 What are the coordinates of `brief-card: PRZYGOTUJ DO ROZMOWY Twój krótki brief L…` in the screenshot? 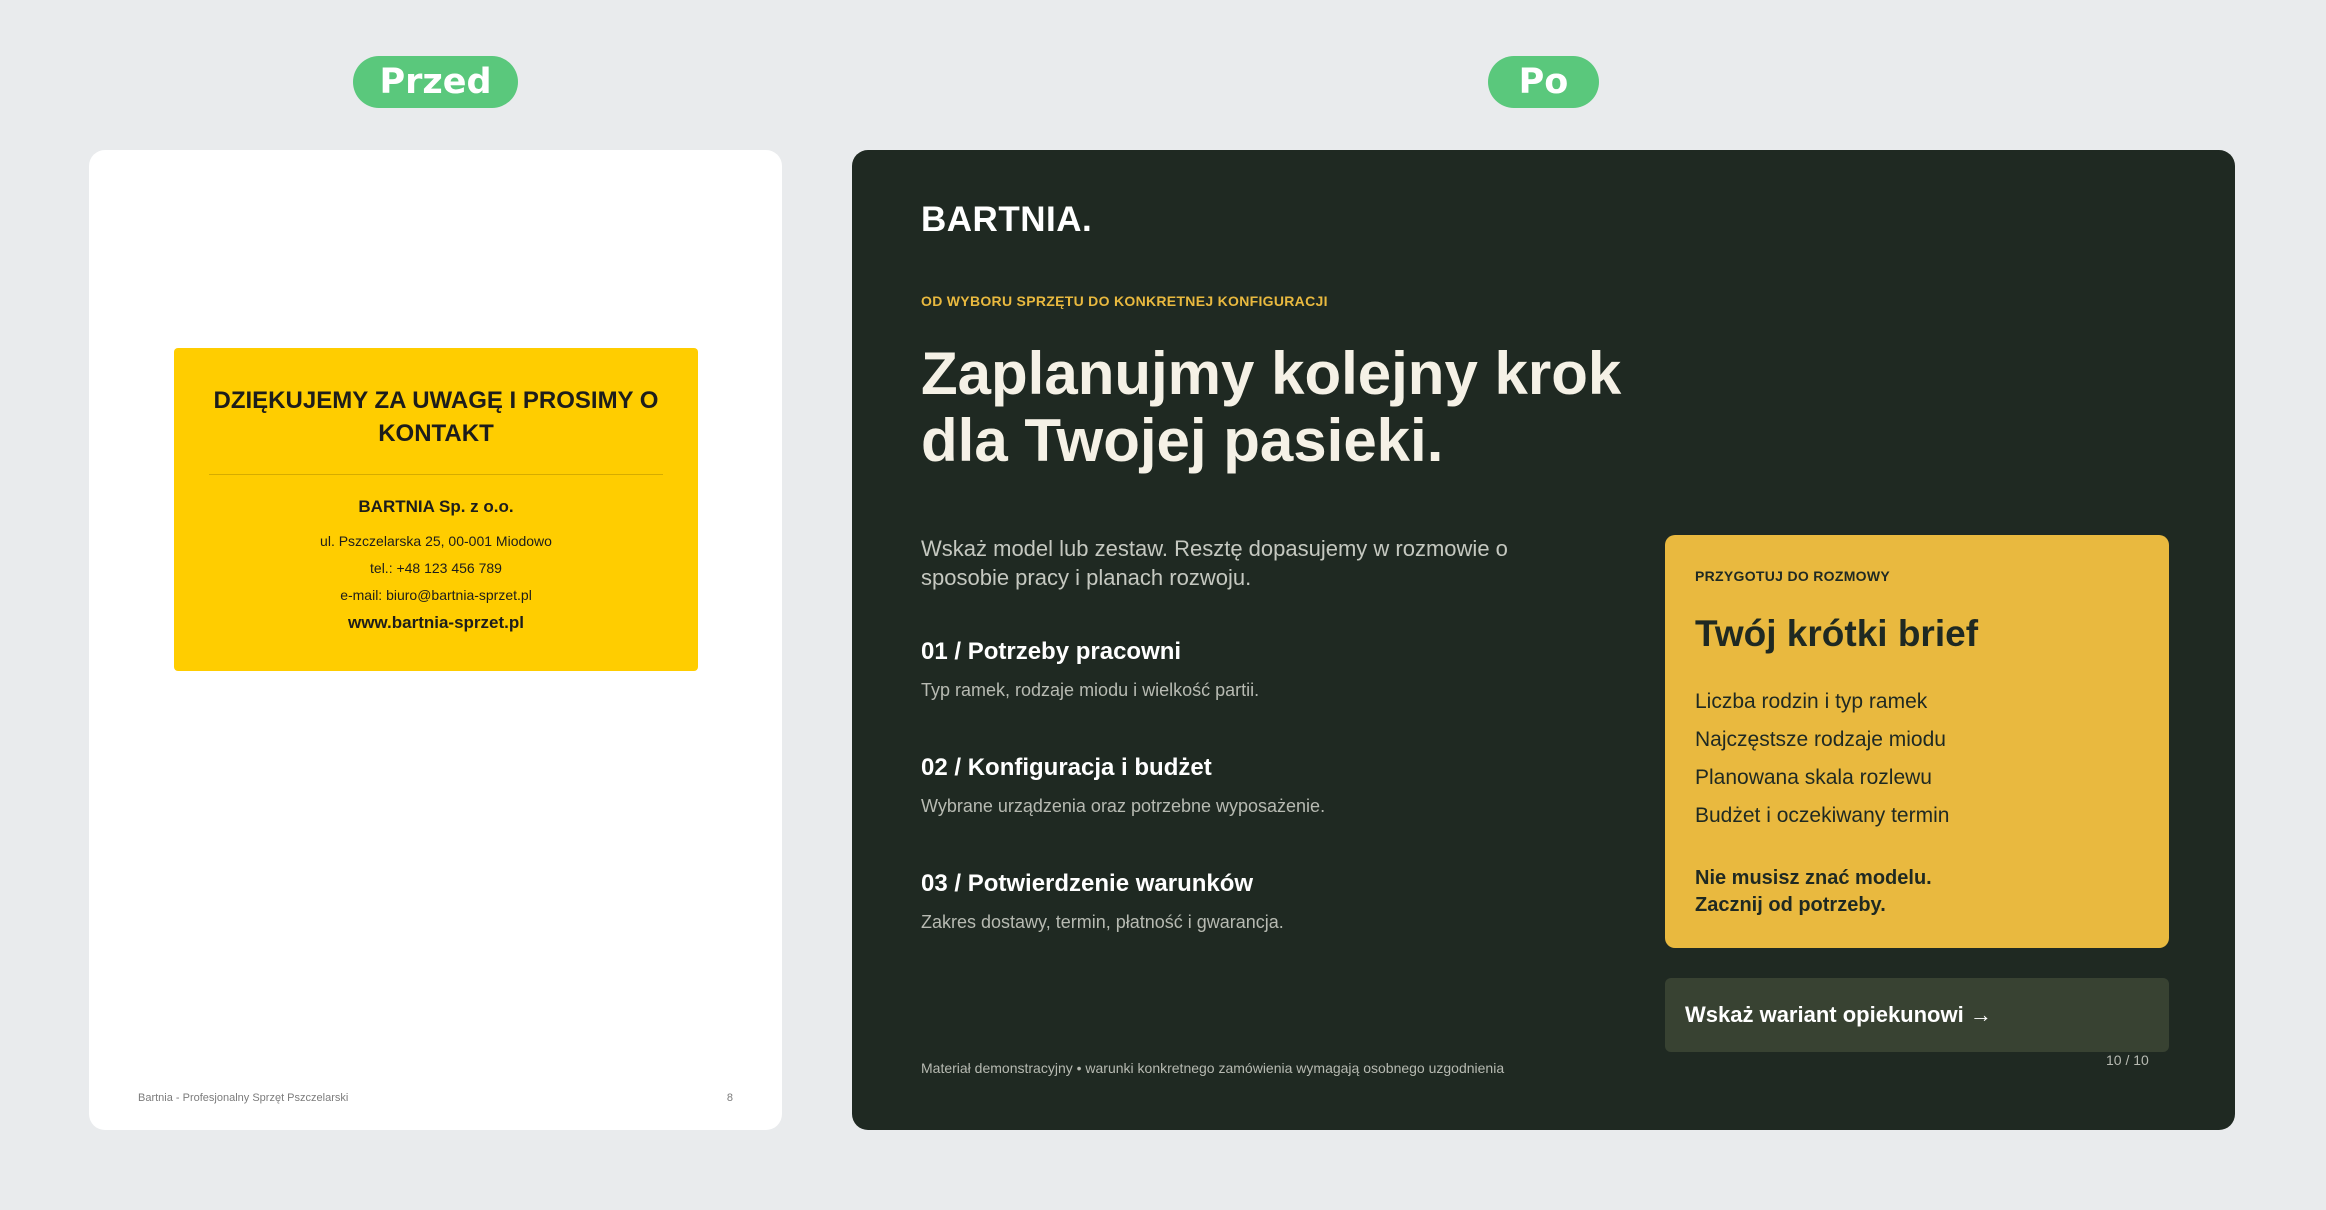 It's located at (1917, 741).